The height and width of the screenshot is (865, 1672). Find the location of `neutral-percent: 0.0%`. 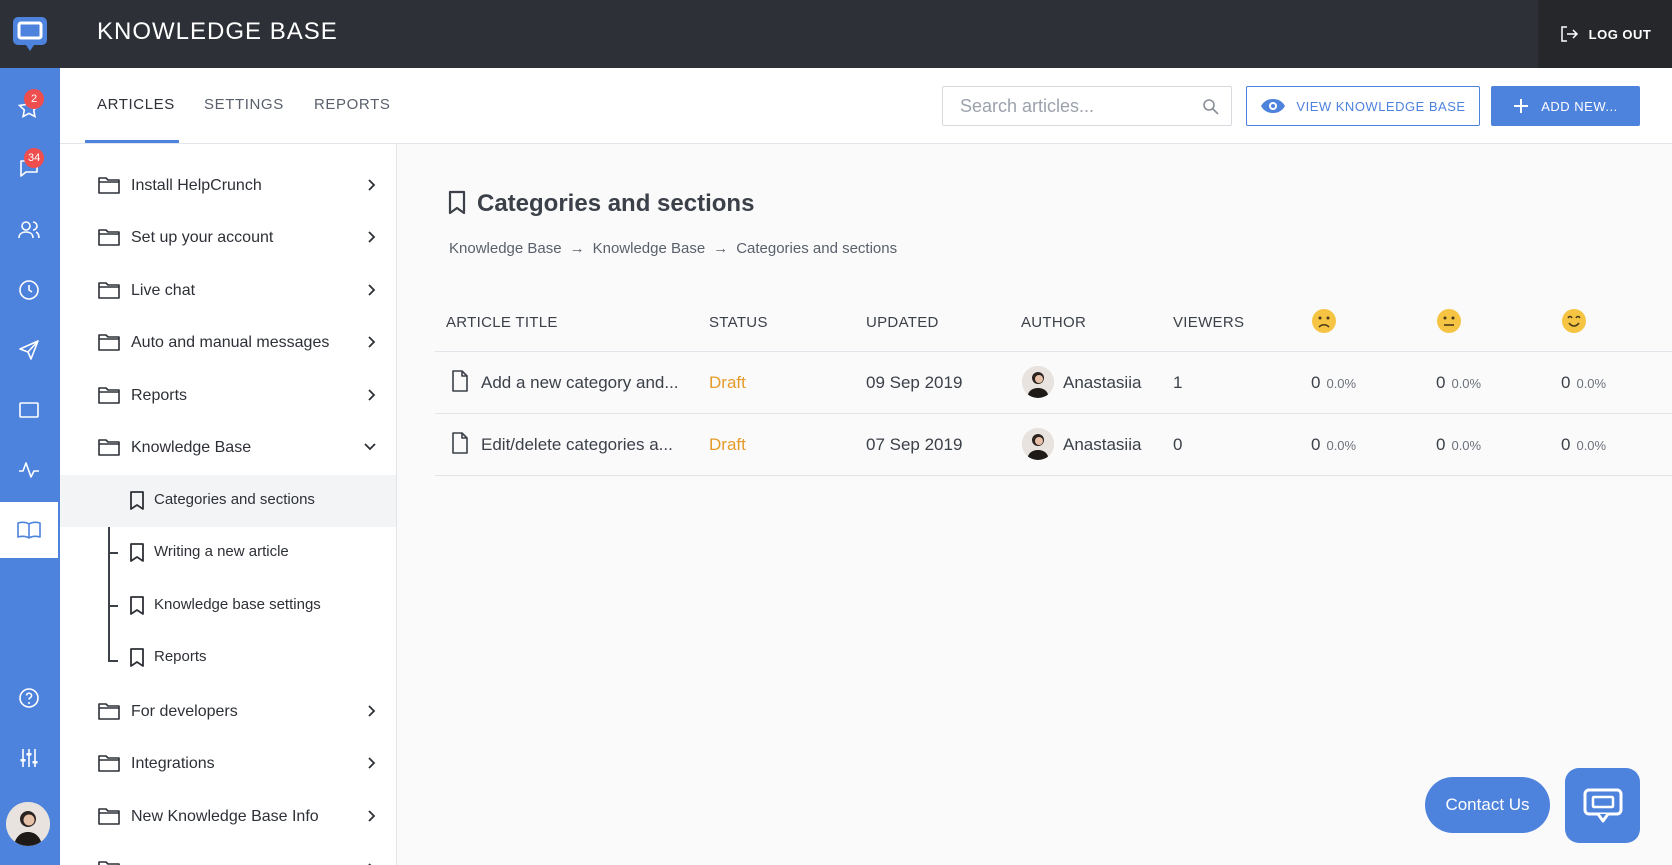

neutral-percent: 0.0% is located at coordinates (1466, 383).